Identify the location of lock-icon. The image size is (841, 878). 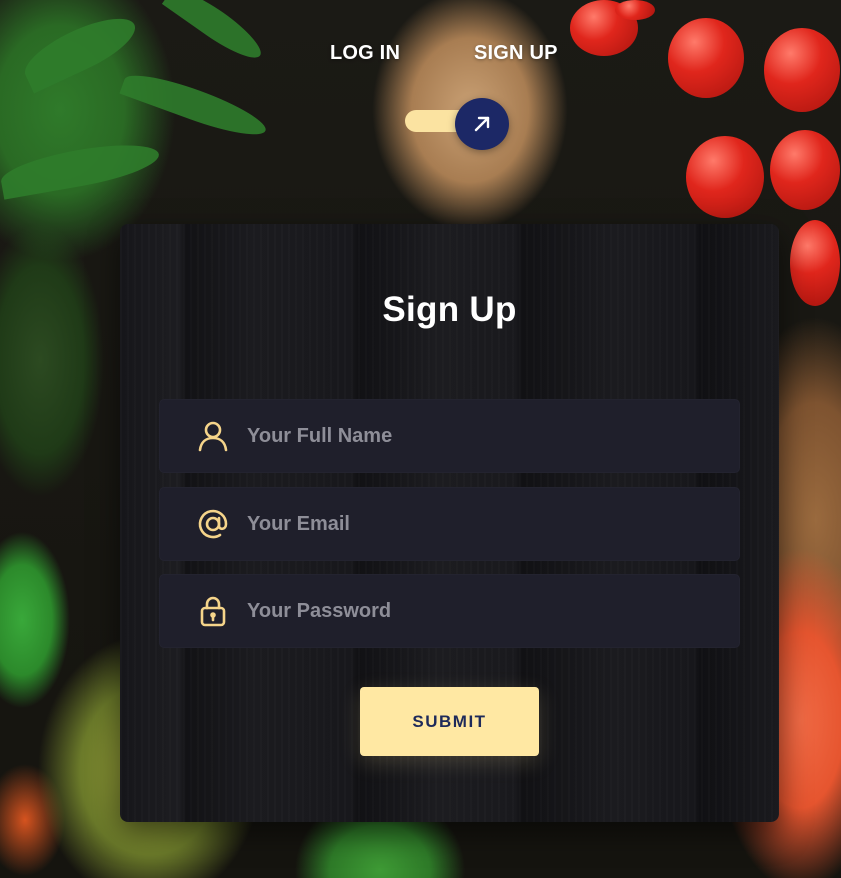
(213, 611).